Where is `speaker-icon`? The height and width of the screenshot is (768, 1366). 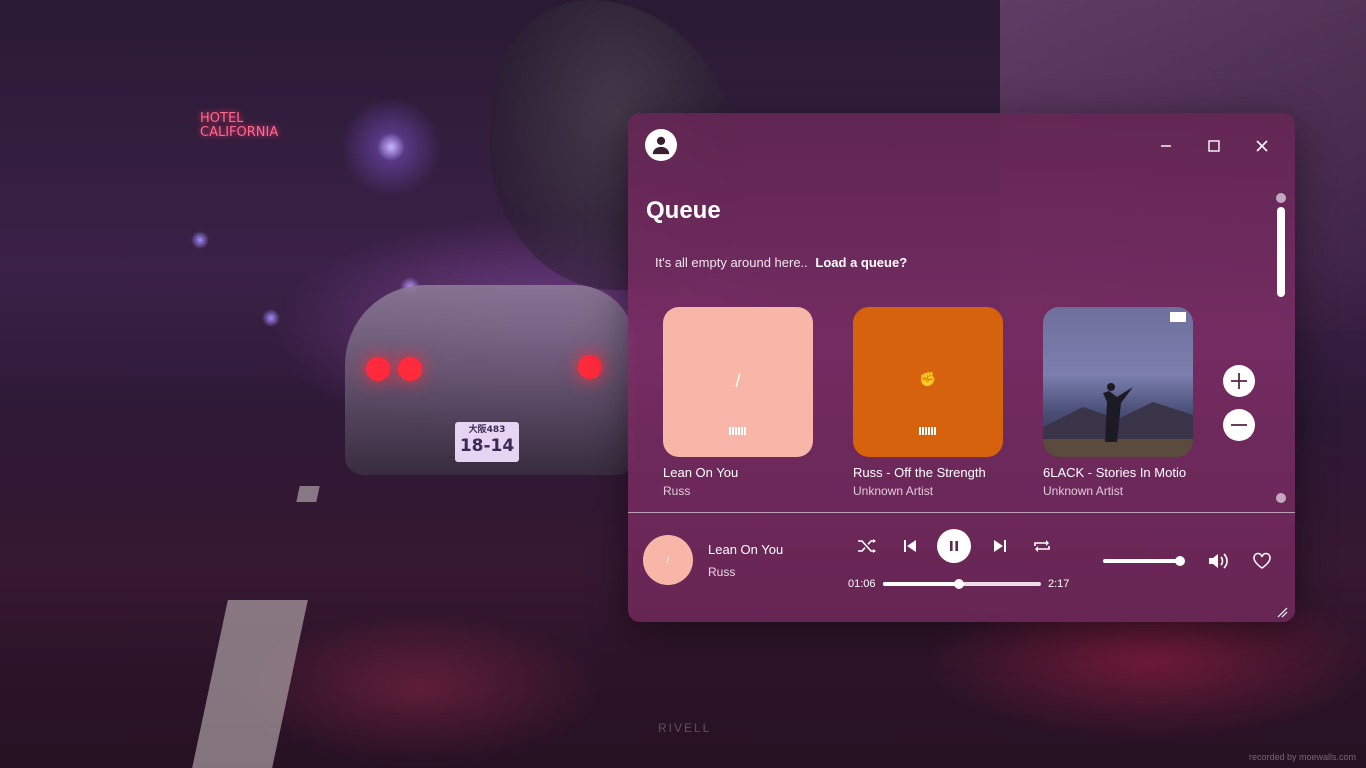 speaker-icon is located at coordinates (1218, 561).